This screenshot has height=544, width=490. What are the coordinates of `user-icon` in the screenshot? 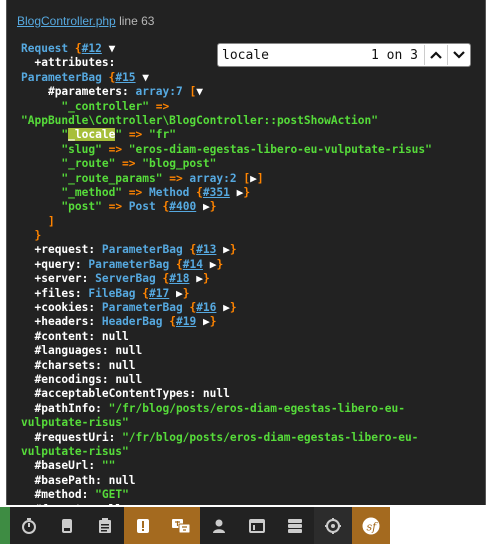 It's located at (219, 525).